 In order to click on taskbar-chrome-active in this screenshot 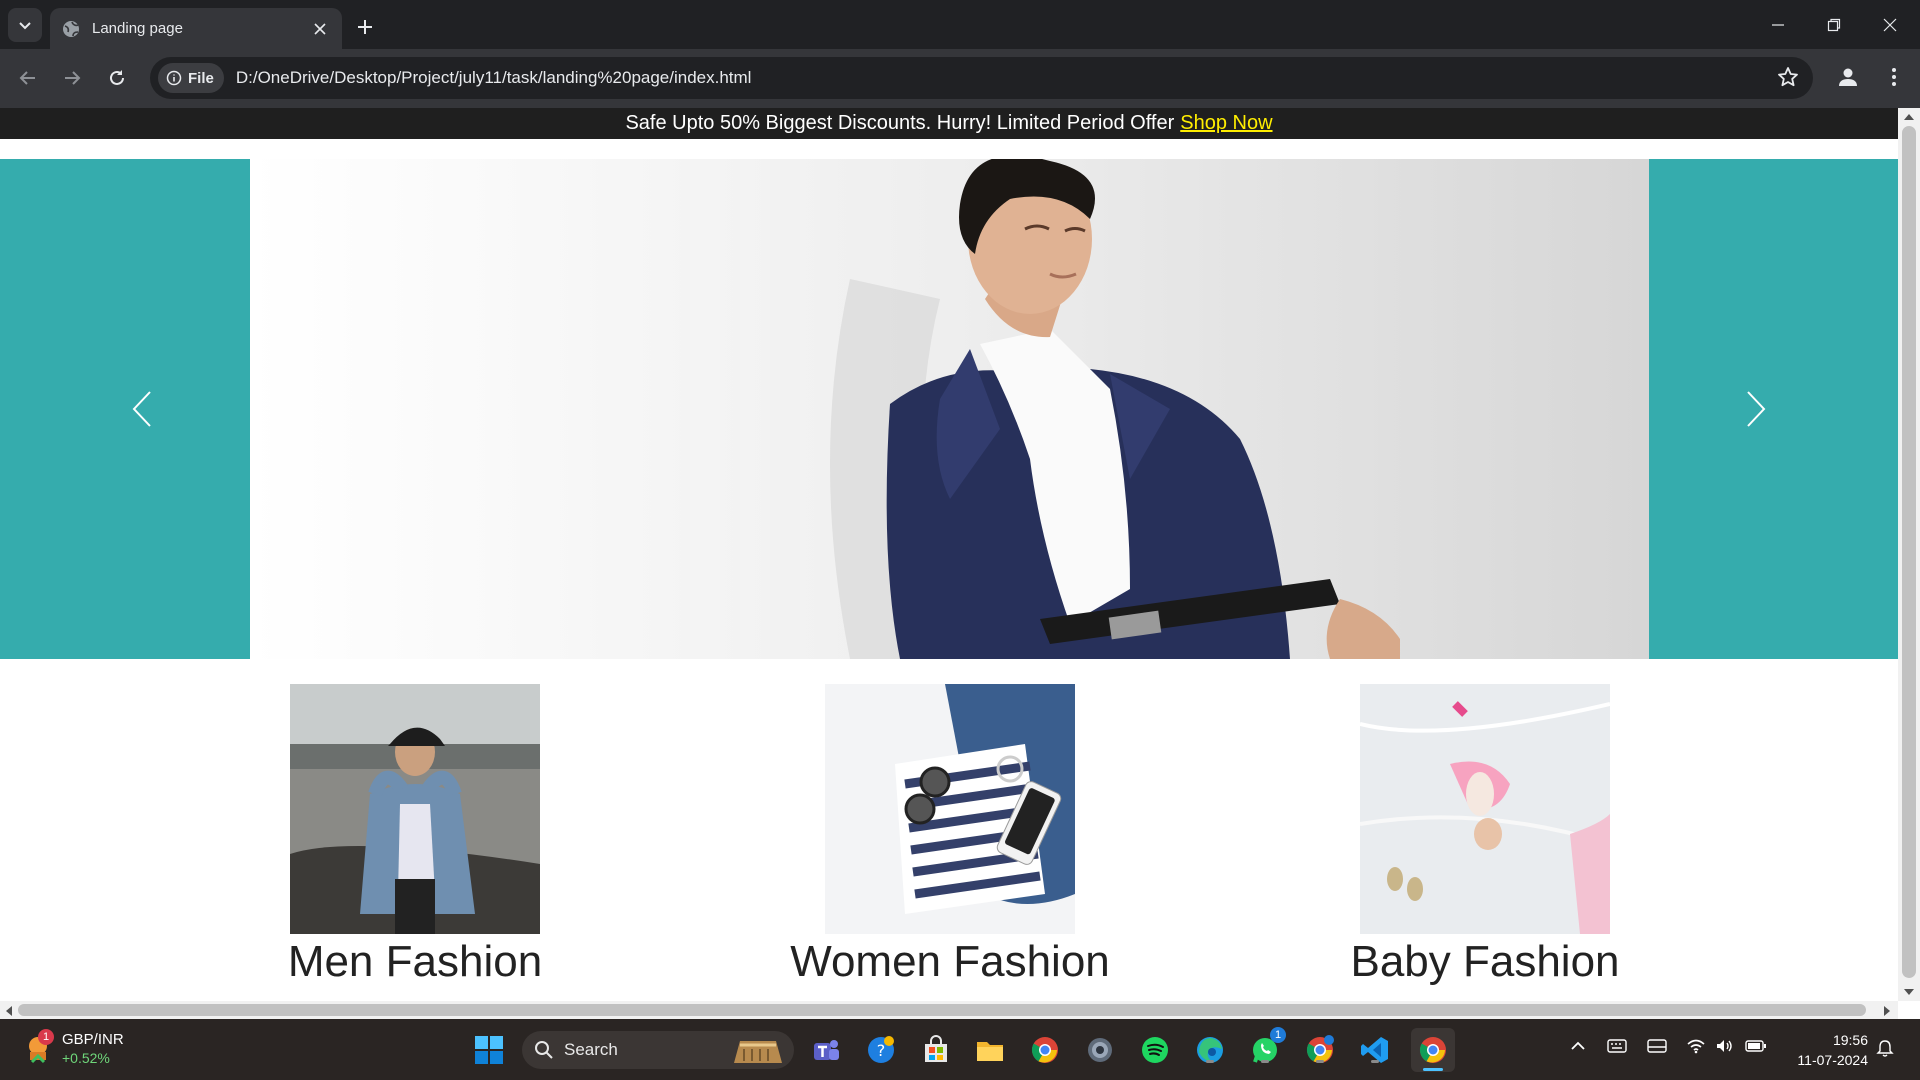, I will do `click(1433, 1050)`.